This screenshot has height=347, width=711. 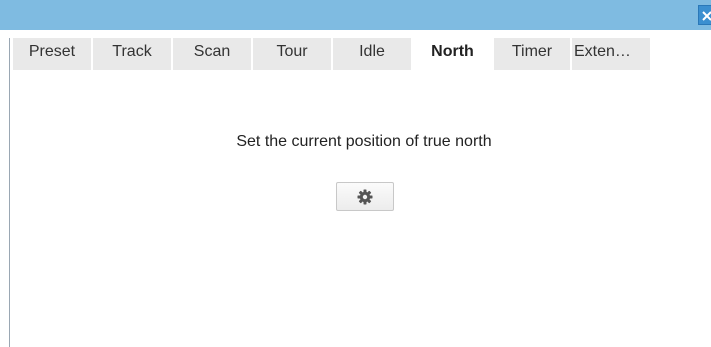 I want to click on tab-track: Track, so click(x=132, y=54).